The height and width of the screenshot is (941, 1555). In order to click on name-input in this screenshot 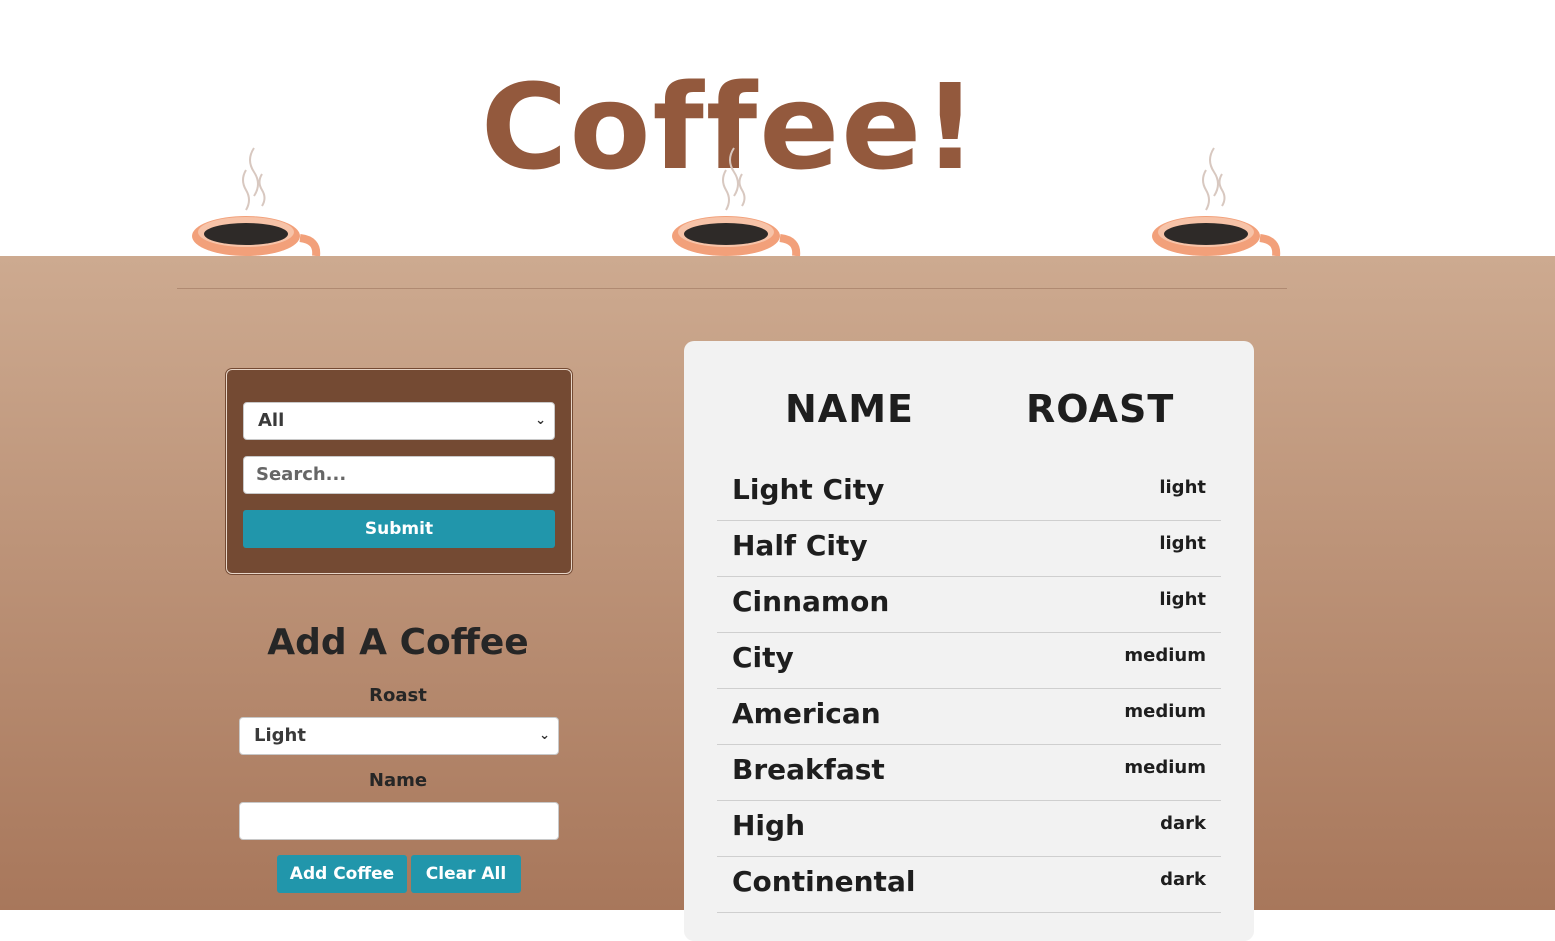, I will do `click(399, 821)`.